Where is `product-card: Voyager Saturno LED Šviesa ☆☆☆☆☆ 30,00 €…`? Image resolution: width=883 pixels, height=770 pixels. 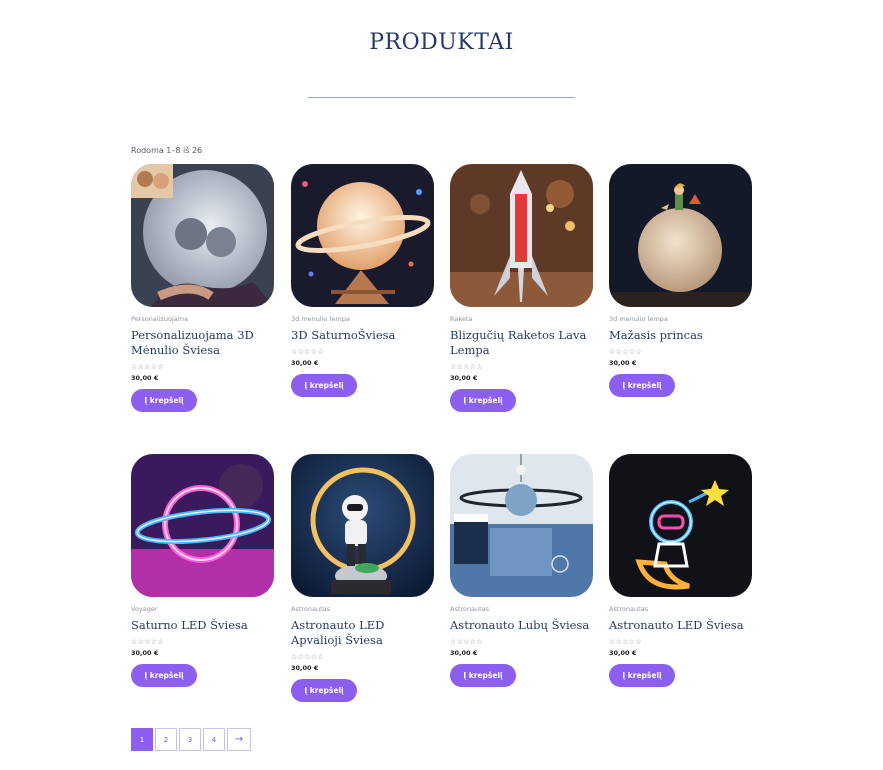
product-card: Voyager Saturno LED Šviesa ☆☆☆☆☆ 30,00 €… is located at coordinates (202, 570).